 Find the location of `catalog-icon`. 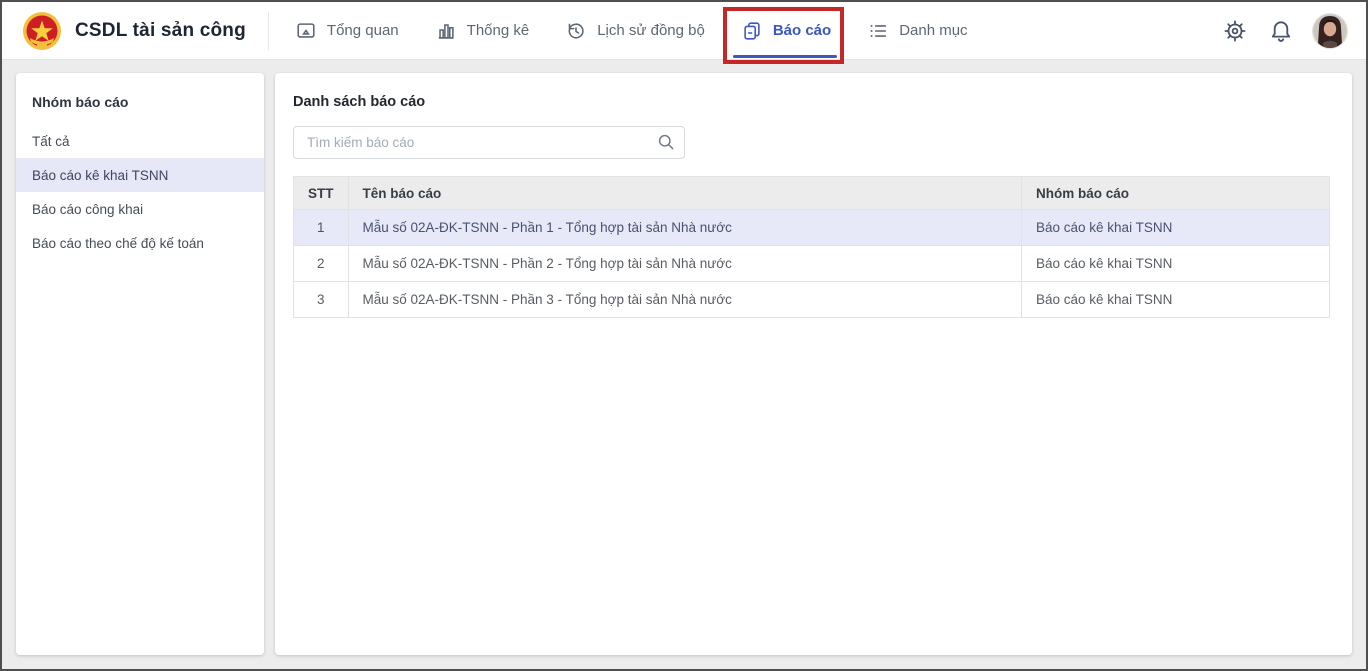

catalog-icon is located at coordinates (878, 30).